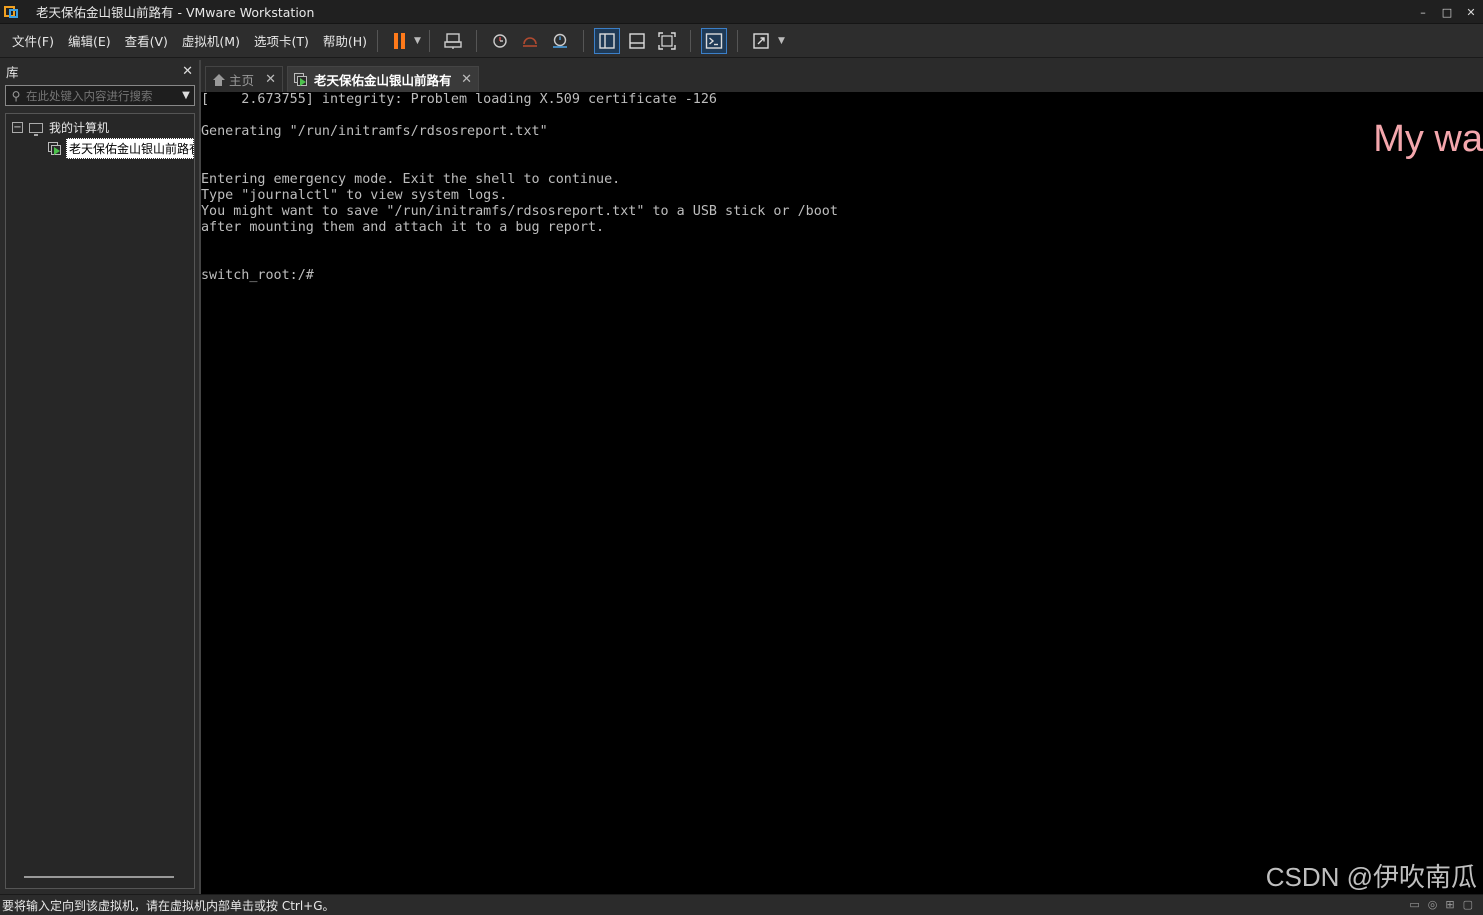 Image resolution: width=1483 pixels, height=915 pixels. I want to click on manage-snapshots-button, so click(560, 41).